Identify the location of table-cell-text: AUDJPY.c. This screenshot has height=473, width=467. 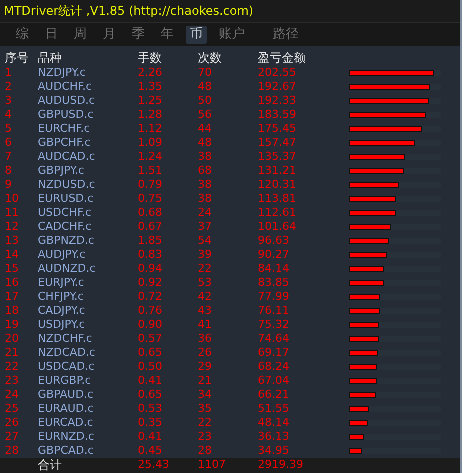
(62, 255).